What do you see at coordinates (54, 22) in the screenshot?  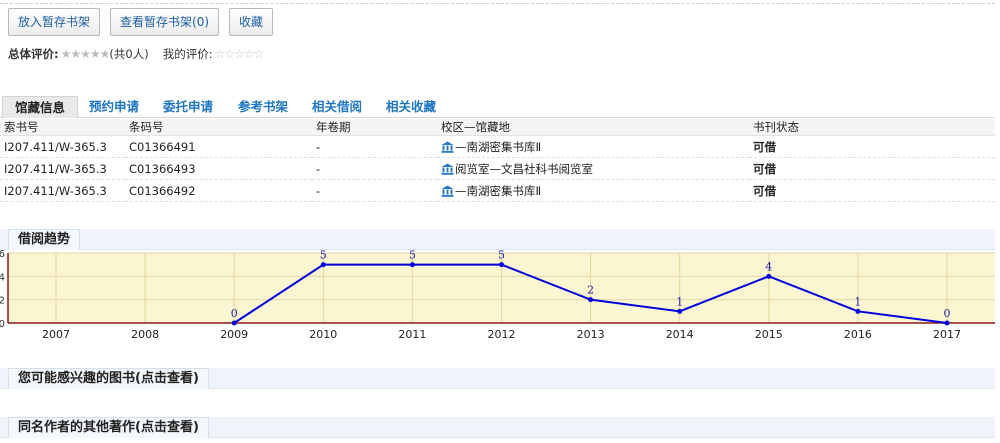 I see `add-to-shelf-button: 放入暂存书架` at bounding box center [54, 22].